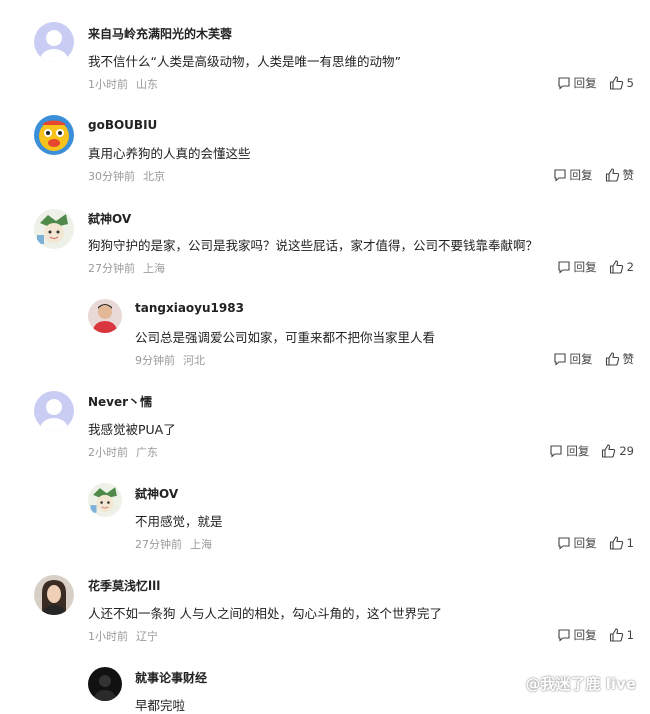 This screenshot has height=714, width=650. What do you see at coordinates (105, 684) in the screenshot?
I see `avatar-dark` at bounding box center [105, 684].